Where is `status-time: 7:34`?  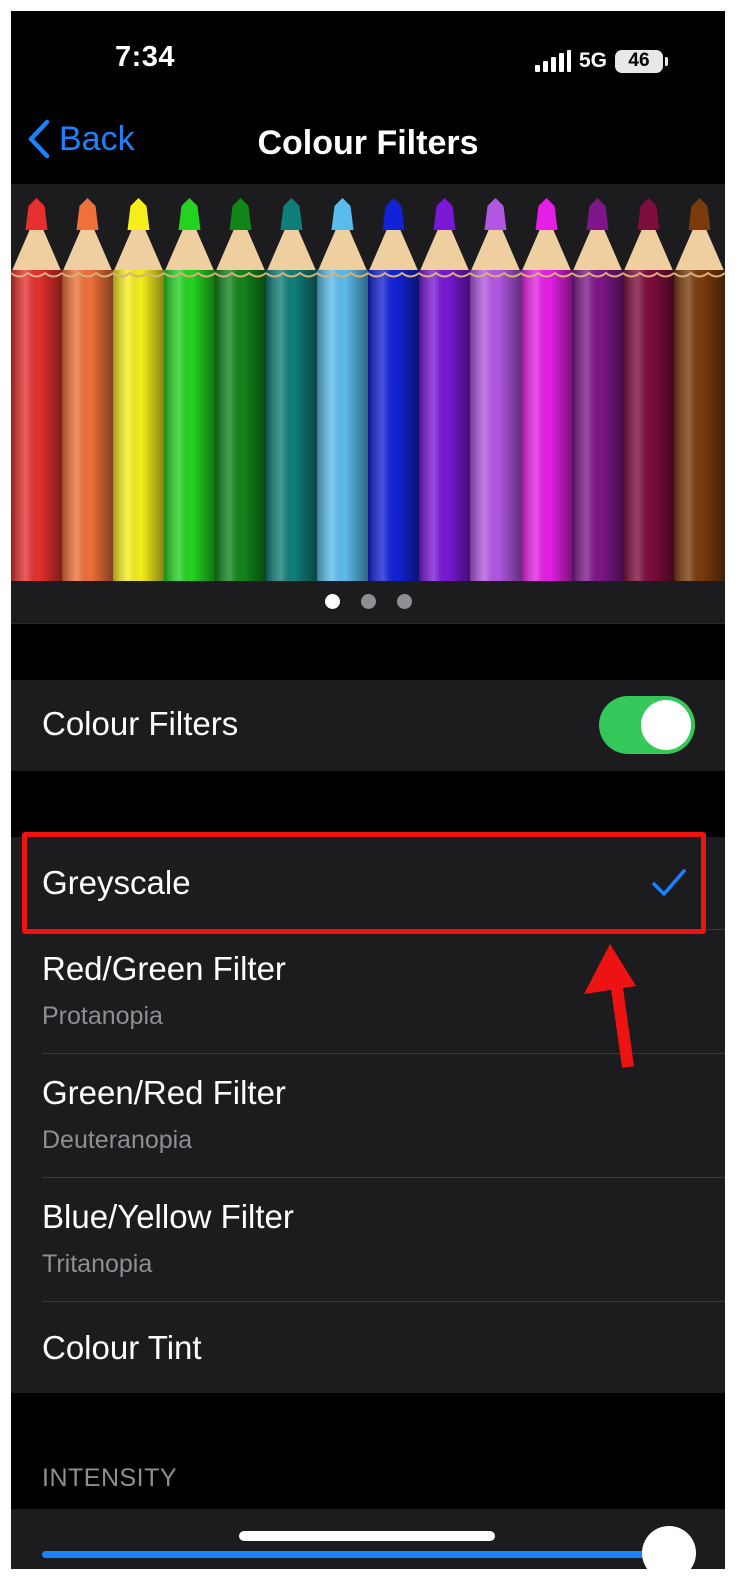
status-time: 7:34 is located at coordinates (145, 57).